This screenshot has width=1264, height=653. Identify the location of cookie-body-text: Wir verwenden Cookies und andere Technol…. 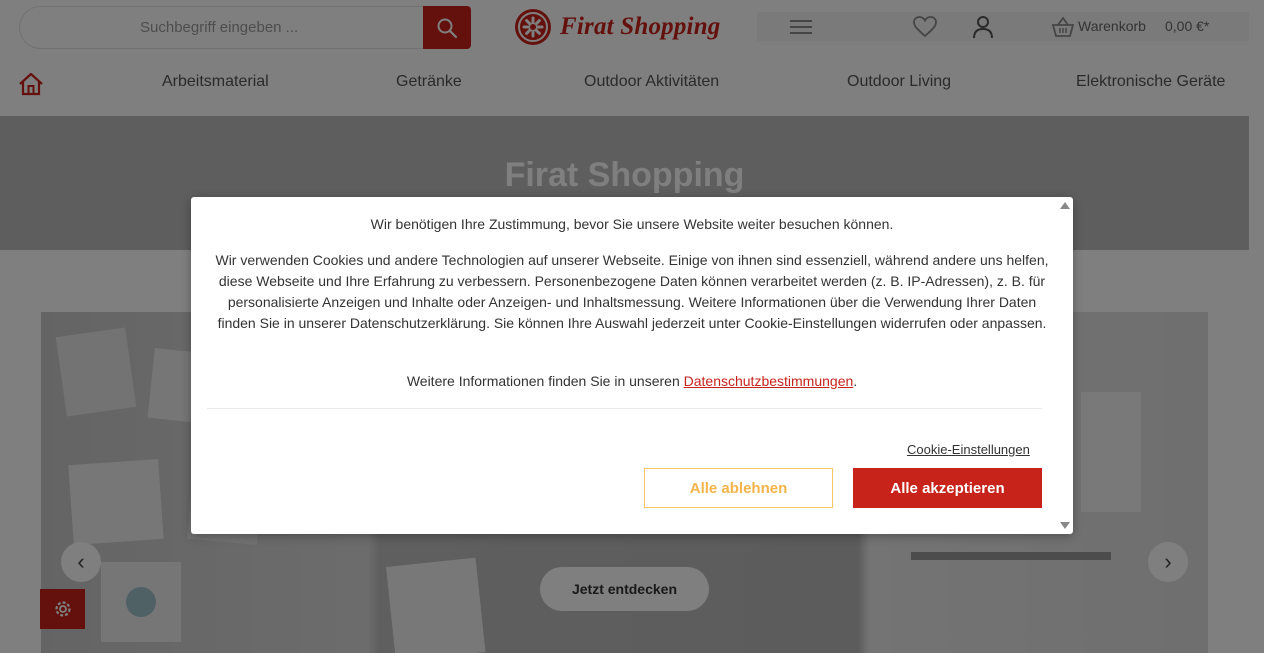
(632, 291).